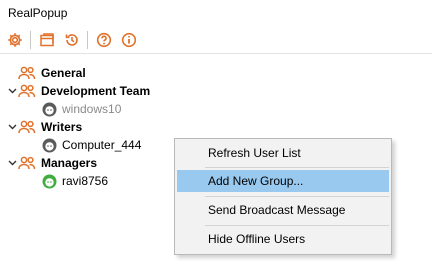 Image resolution: width=432 pixels, height=265 pixels. I want to click on user-online-icon, so click(49, 181).